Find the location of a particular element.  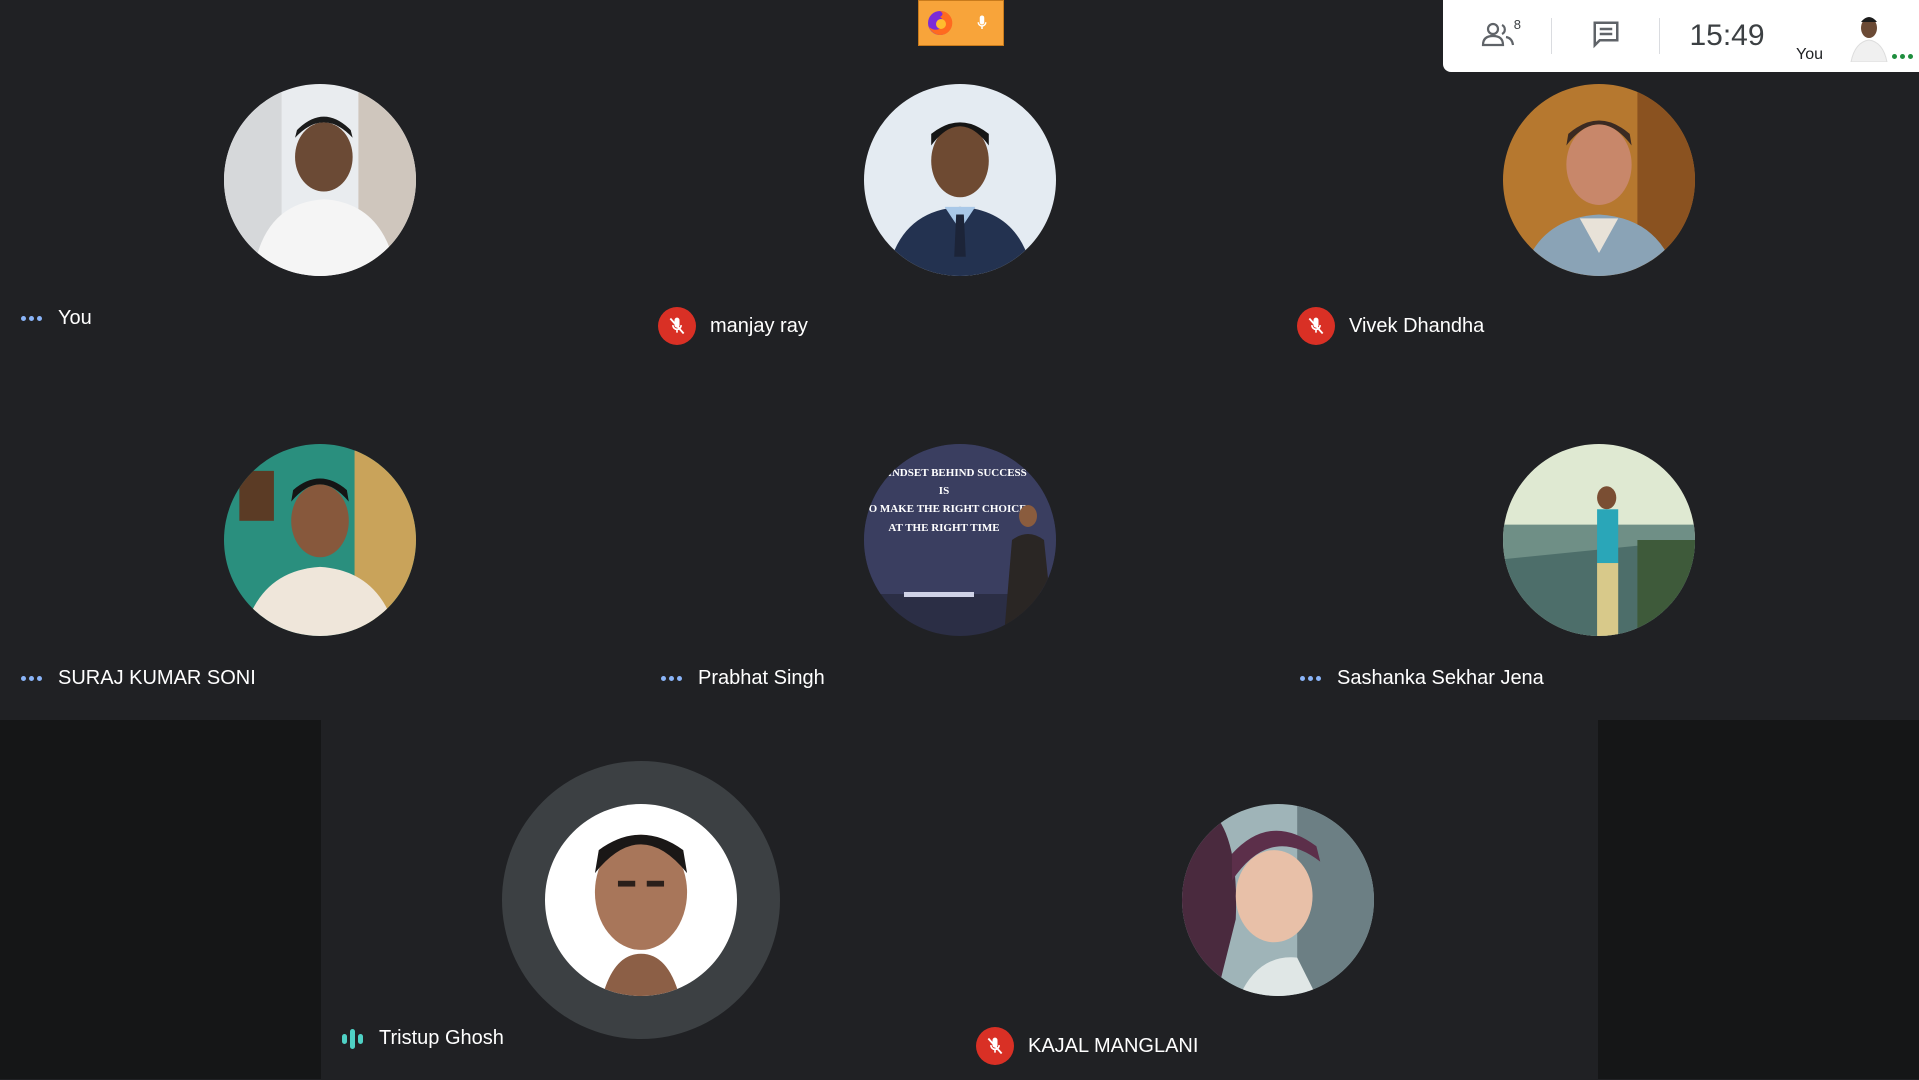

self-view-label: You is located at coordinates (1809, 54).